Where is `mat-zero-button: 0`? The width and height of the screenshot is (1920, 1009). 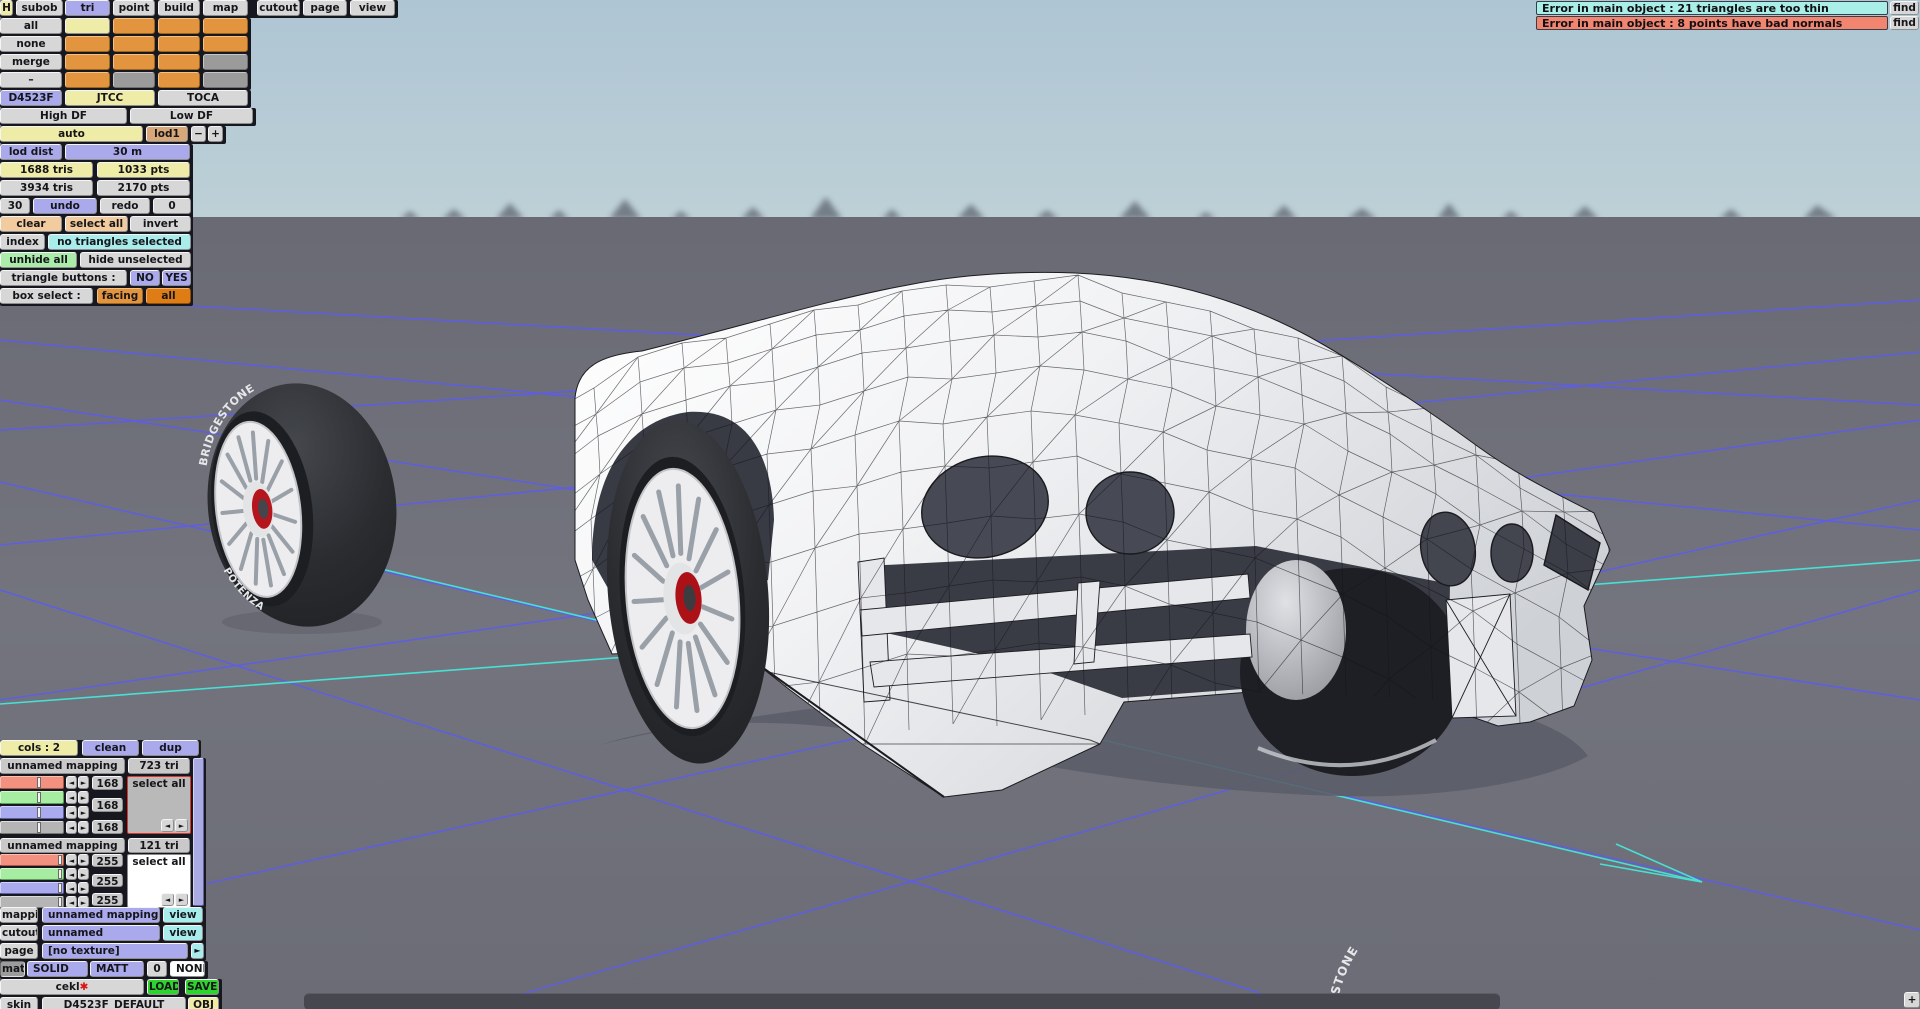
mat-zero-button: 0 is located at coordinates (157, 969).